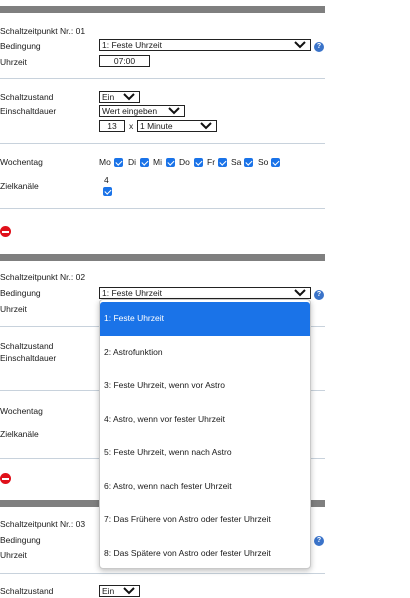 This screenshot has height=598, width=410. What do you see at coordinates (28, 358) in the screenshot?
I see `block2-duration-label: Einschaltdauer` at bounding box center [28, 358].